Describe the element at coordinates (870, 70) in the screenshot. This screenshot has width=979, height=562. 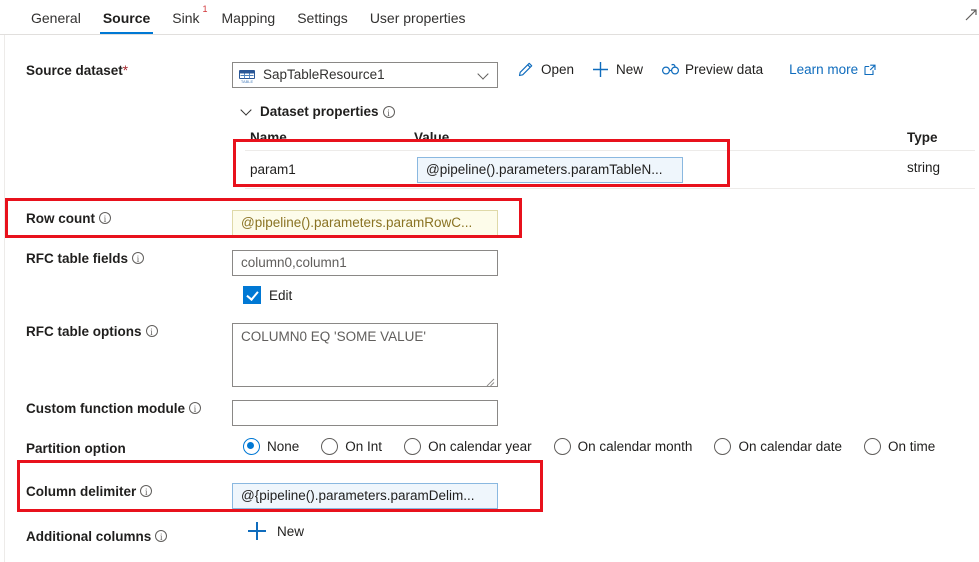
I see `external-link-icon` at that location.